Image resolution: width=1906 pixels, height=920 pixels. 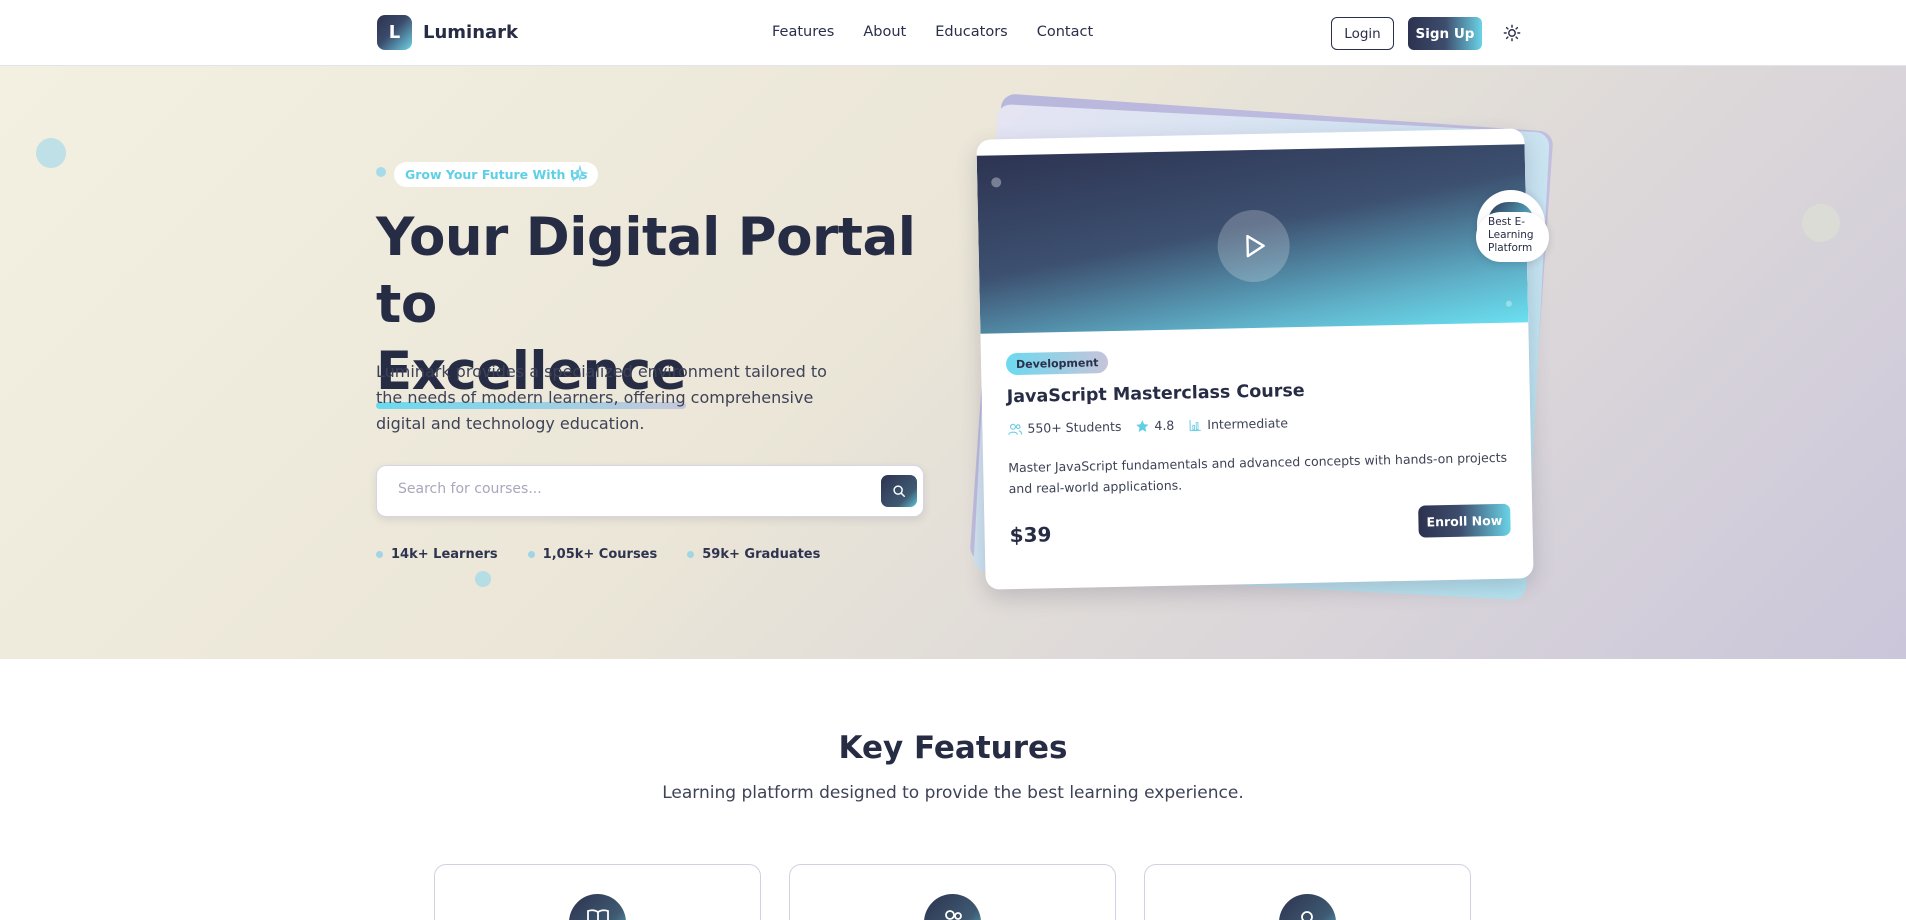 What do you see at coordinates (1362, 33) in the screenshot?
I see `login-button: Login` at bounding box center [1362, 33].